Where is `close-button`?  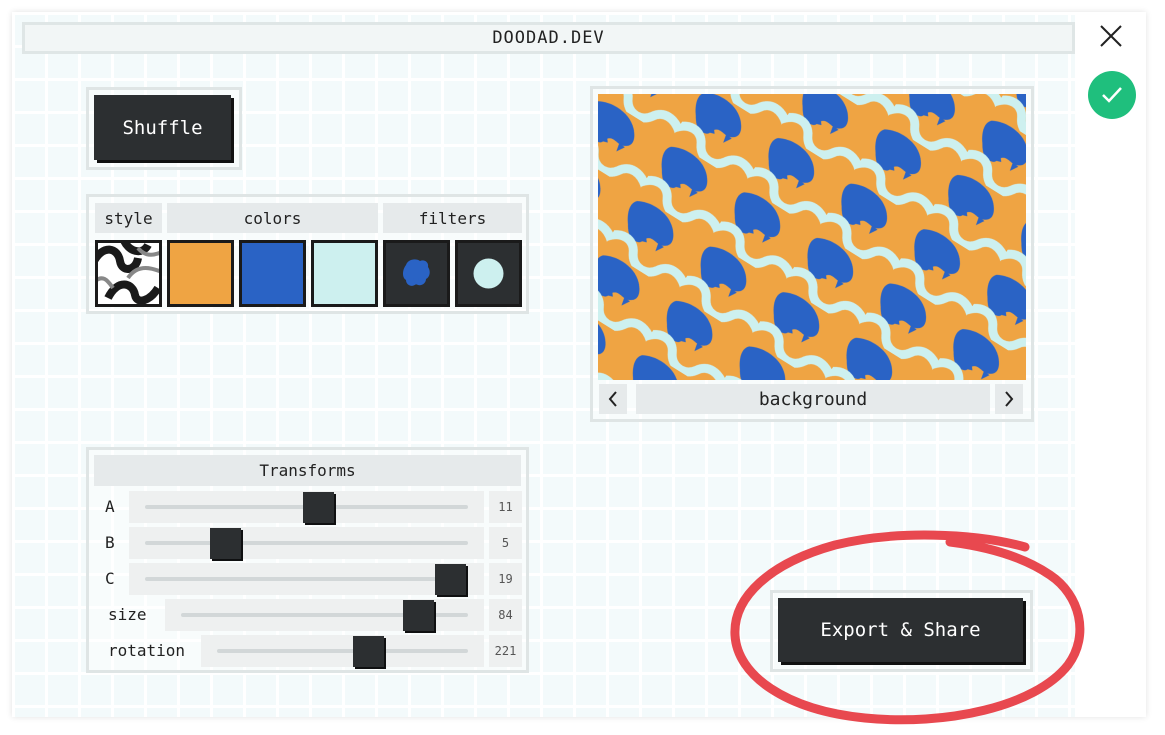 close-button is located at coordinates (1111, 36).